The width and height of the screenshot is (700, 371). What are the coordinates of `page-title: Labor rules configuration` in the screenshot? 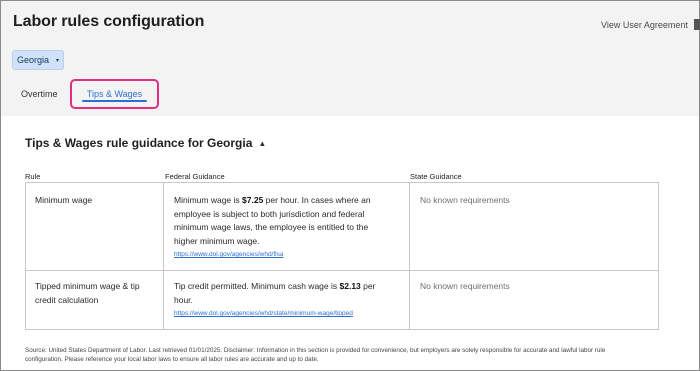 It's located at (109, 21).